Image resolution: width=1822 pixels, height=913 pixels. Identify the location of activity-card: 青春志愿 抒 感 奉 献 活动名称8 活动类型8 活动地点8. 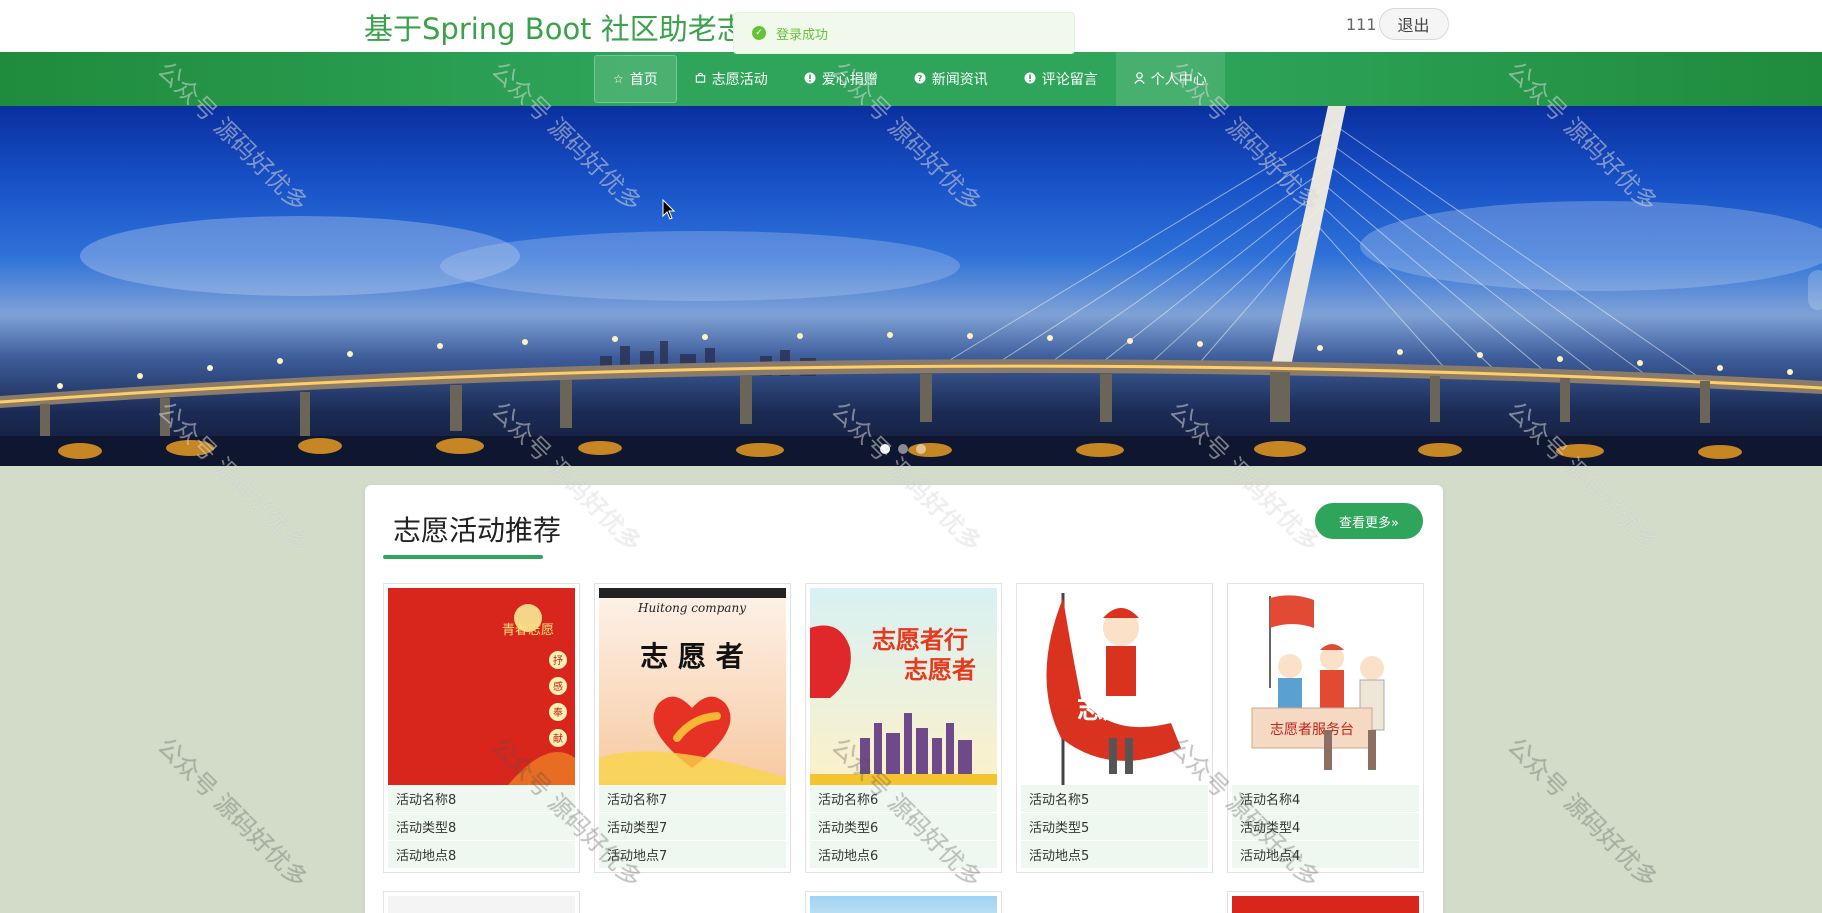
(481, 728).